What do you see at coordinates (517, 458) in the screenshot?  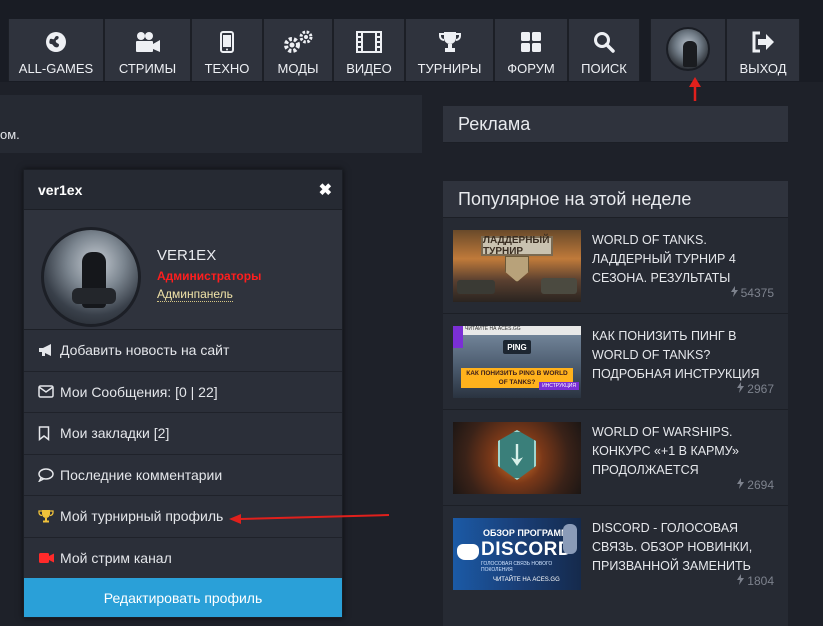 I see `popular-thumbnail` at bounding box center [517, 458].